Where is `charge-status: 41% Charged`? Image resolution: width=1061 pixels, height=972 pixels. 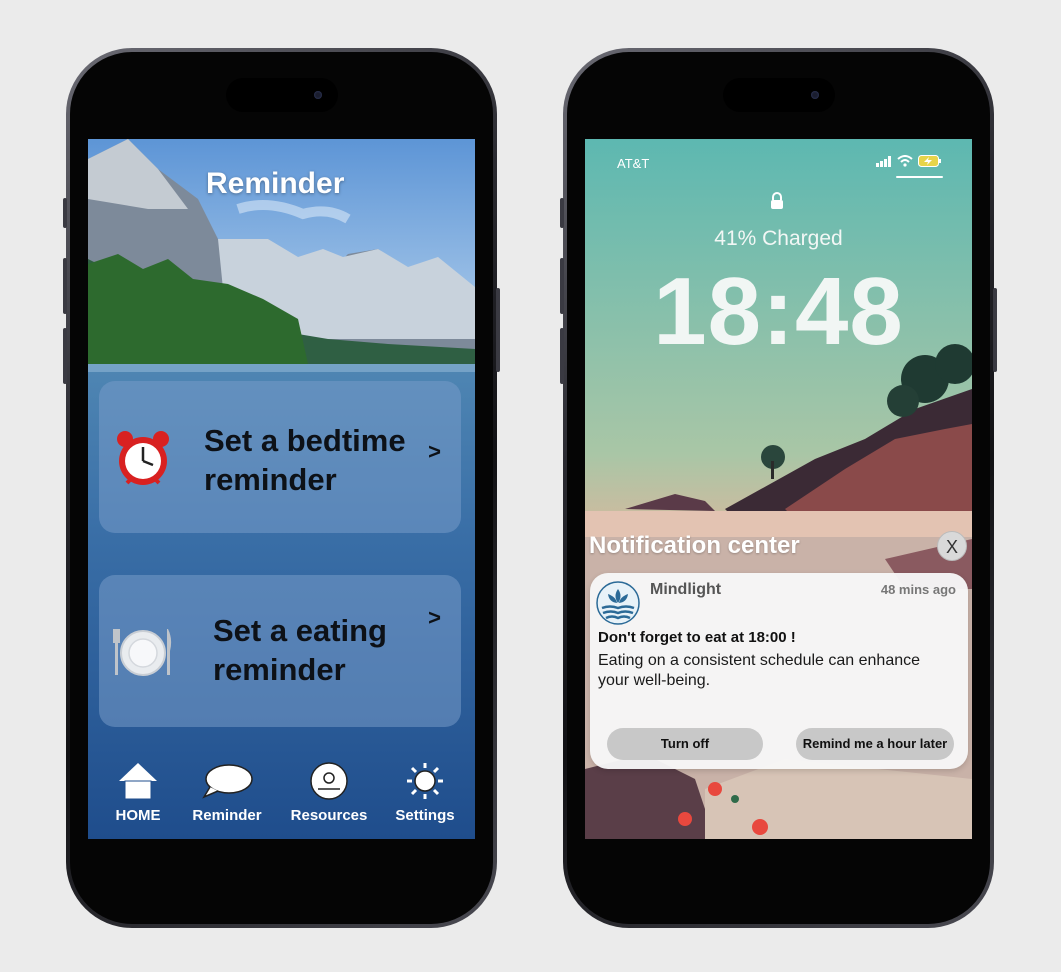
charge-status: 41% Charged is located at coordinates (778, 238).